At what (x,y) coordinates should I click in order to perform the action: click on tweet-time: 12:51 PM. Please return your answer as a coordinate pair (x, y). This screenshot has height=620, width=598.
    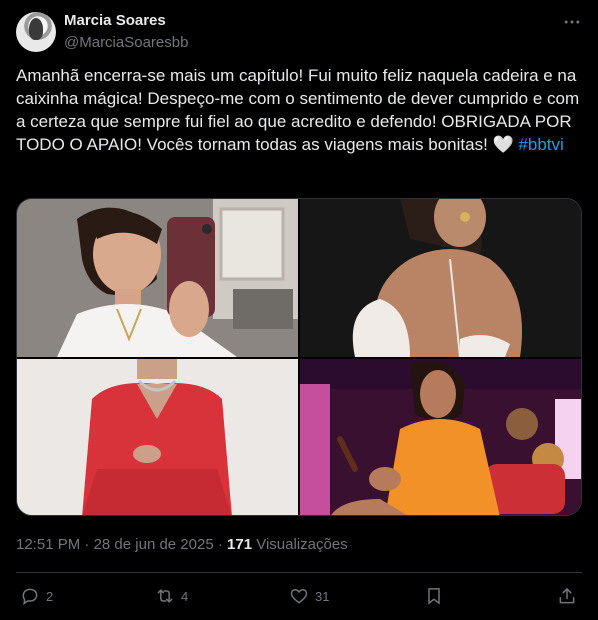
    Looking at the image, I should click on (48, 544).